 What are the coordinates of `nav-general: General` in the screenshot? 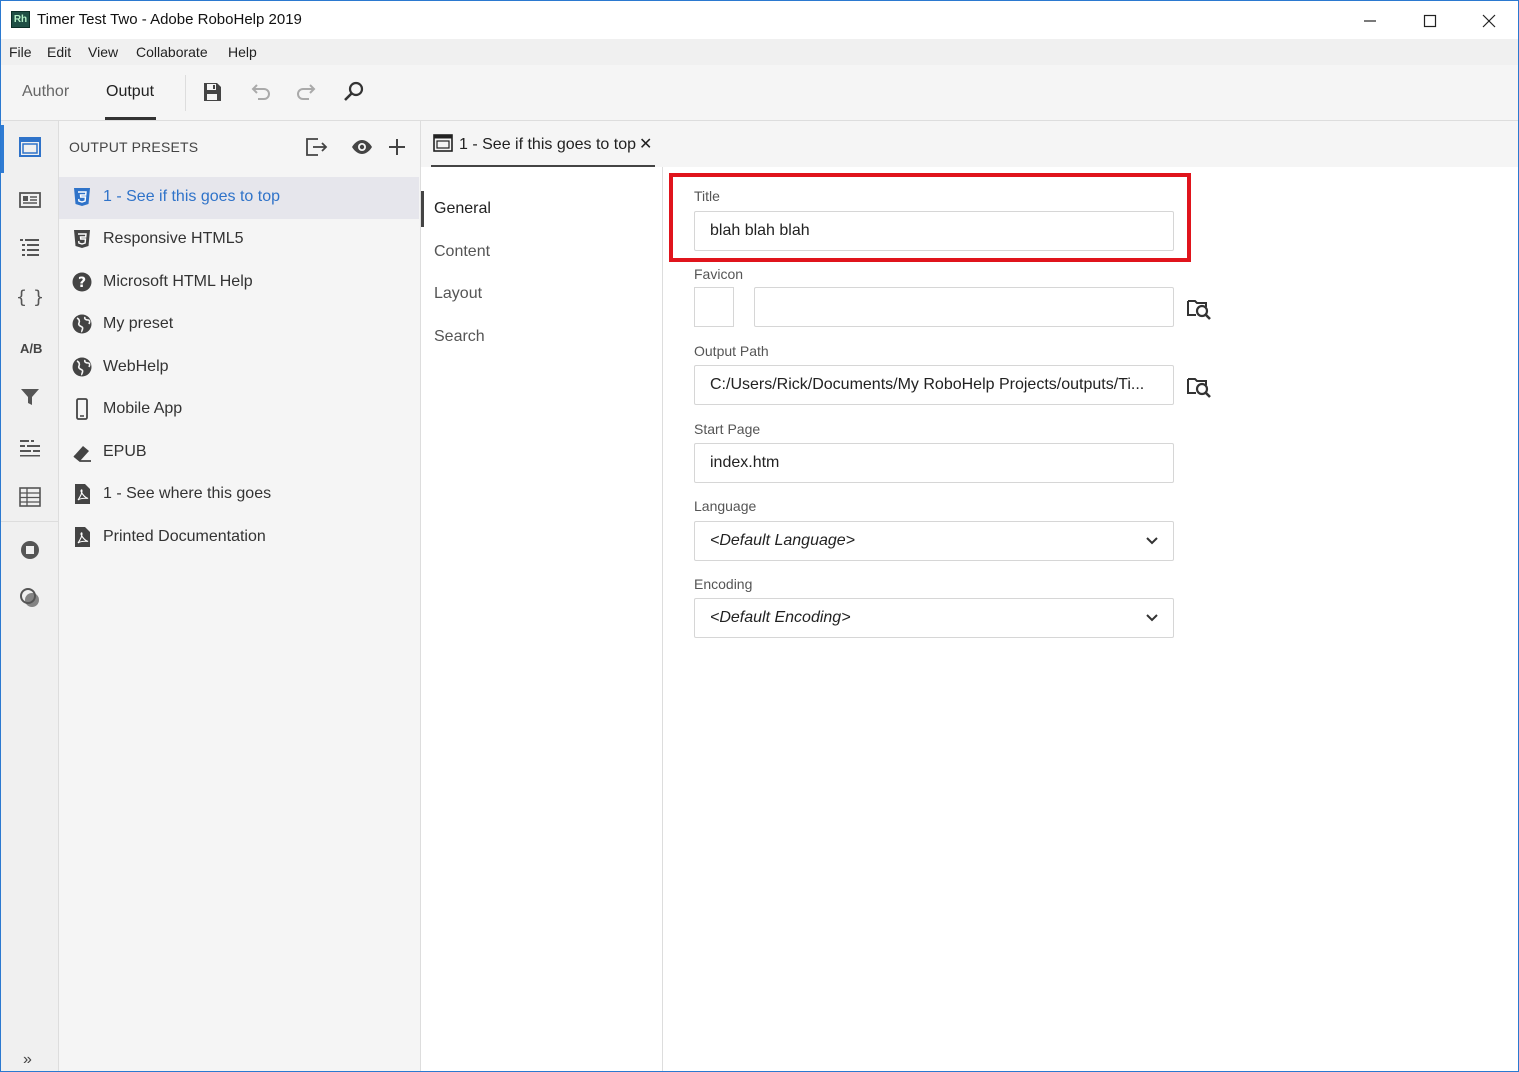 It's located at (462, 209).